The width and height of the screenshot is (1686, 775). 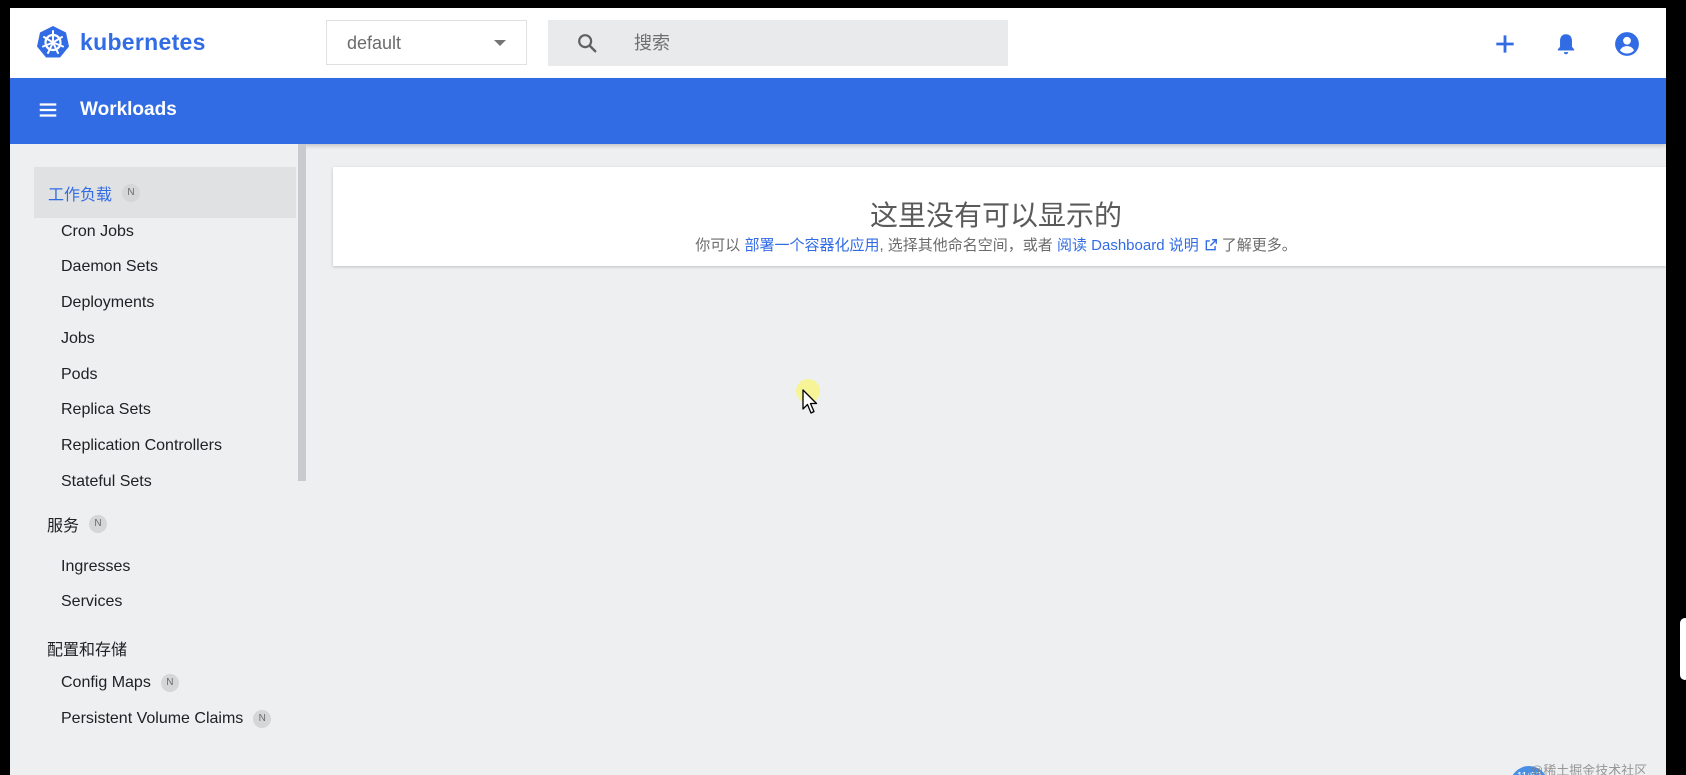 I want to click on account-circle-icon, so click(x=1627, y=44).